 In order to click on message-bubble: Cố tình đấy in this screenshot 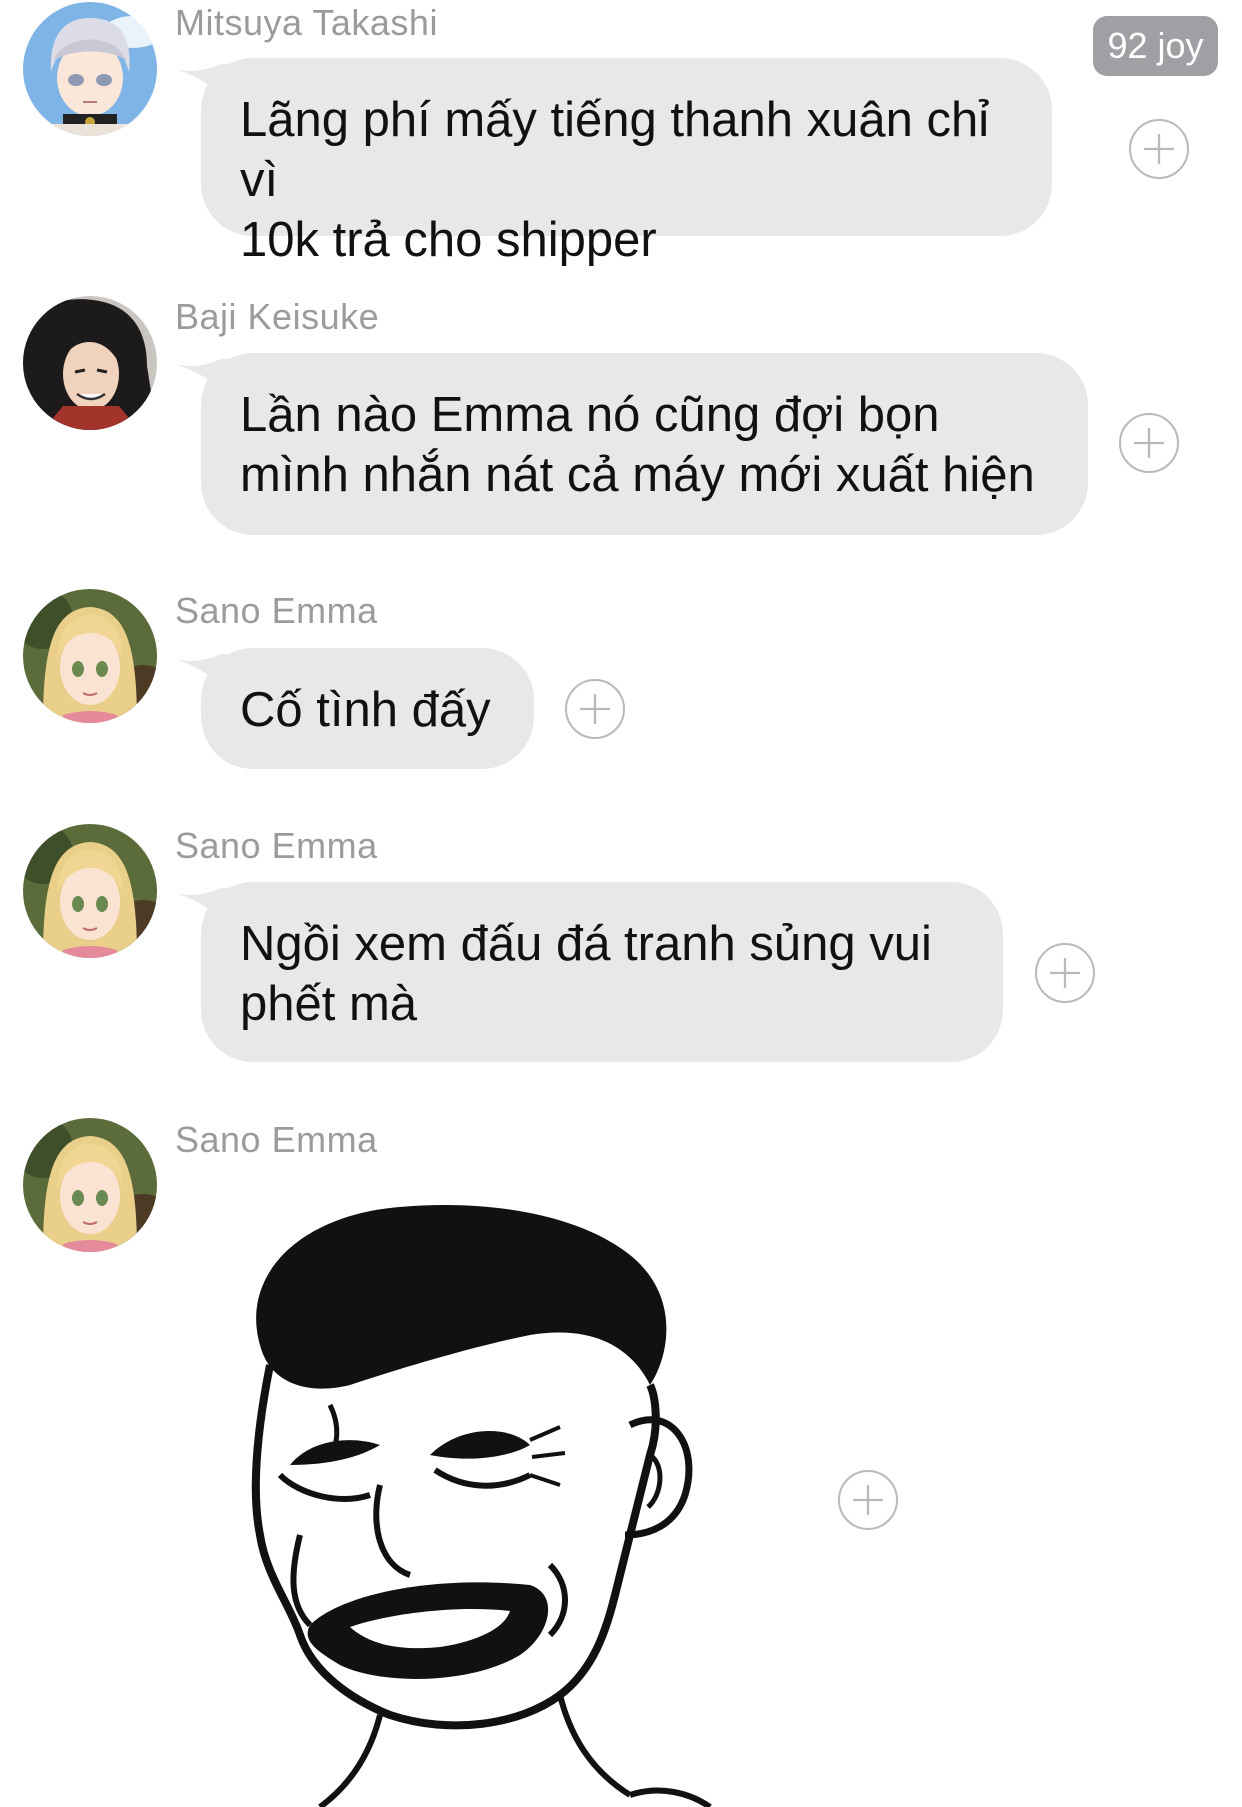, I will do `click(367, 708)`.